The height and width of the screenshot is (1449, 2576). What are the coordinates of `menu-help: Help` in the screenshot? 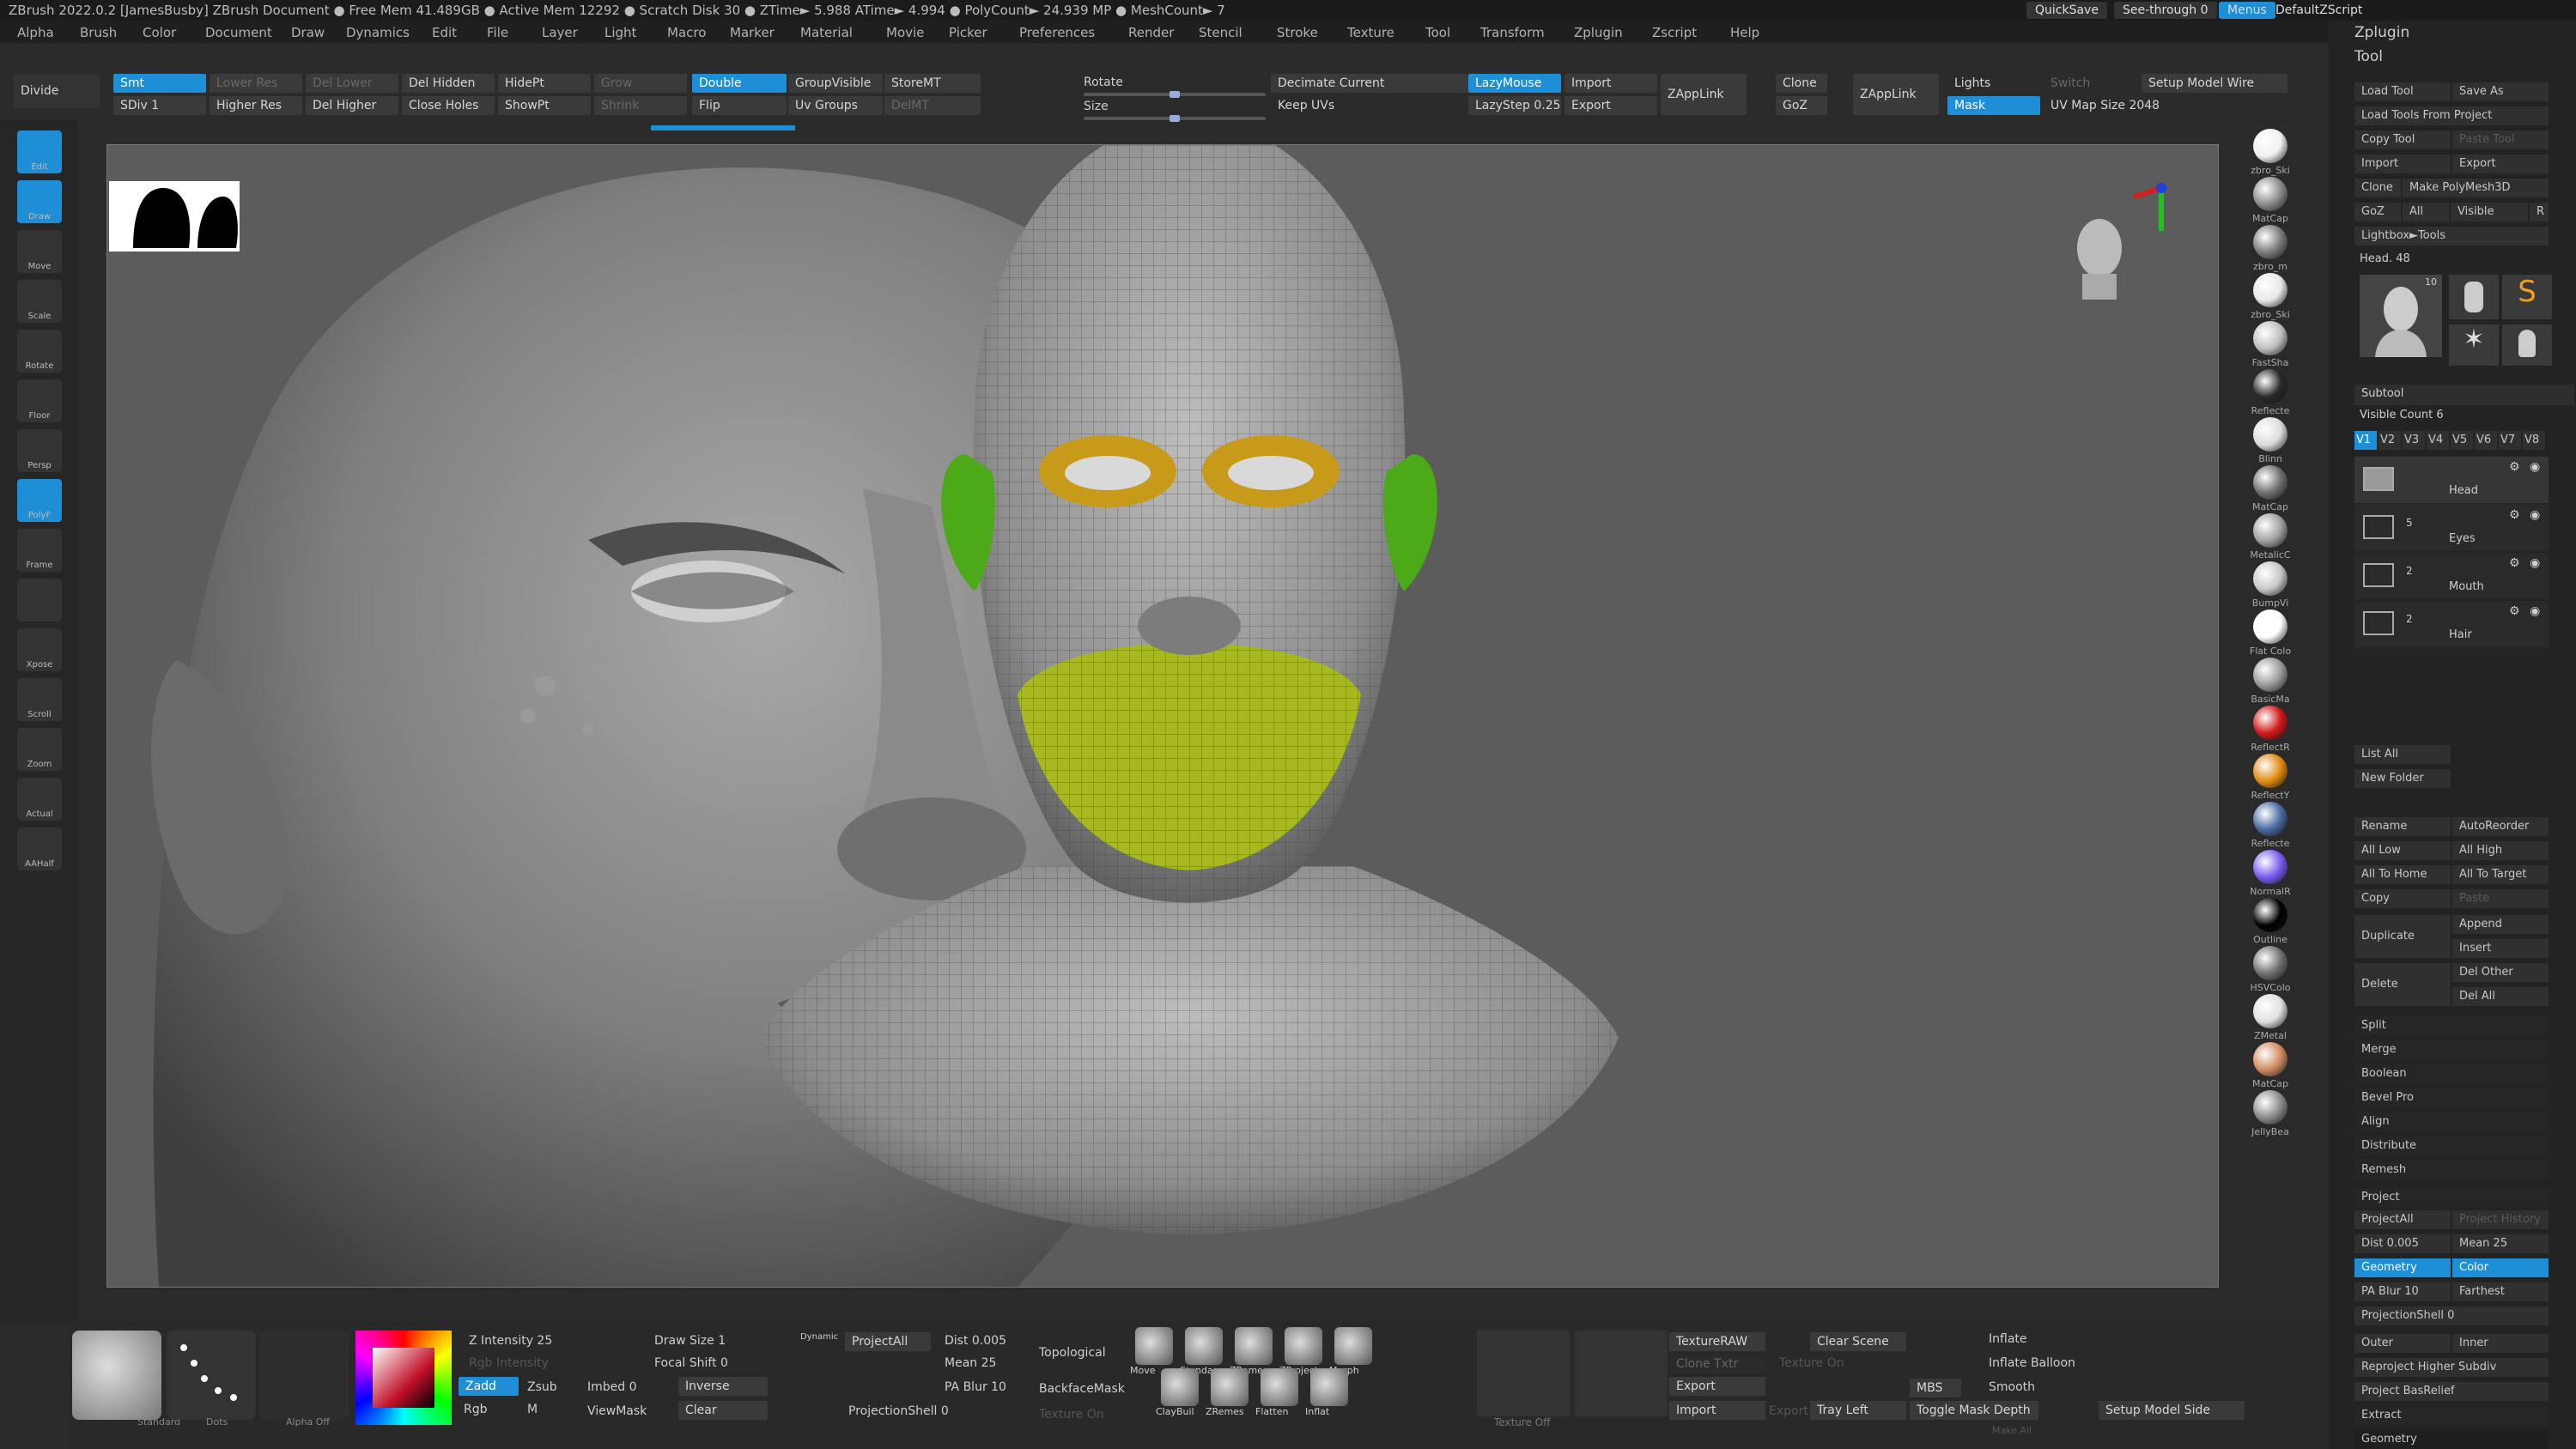 It's located at (1744, 32).